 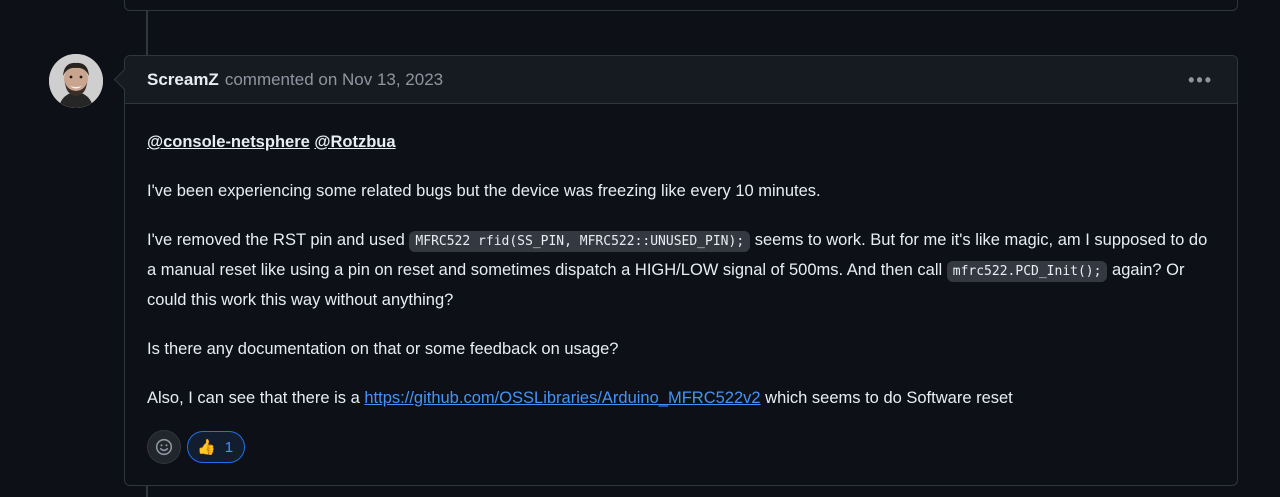 I want to click on comment-header: ScreamZ commented on Nov 13, 2023 •••, so click(x=681, y=80).